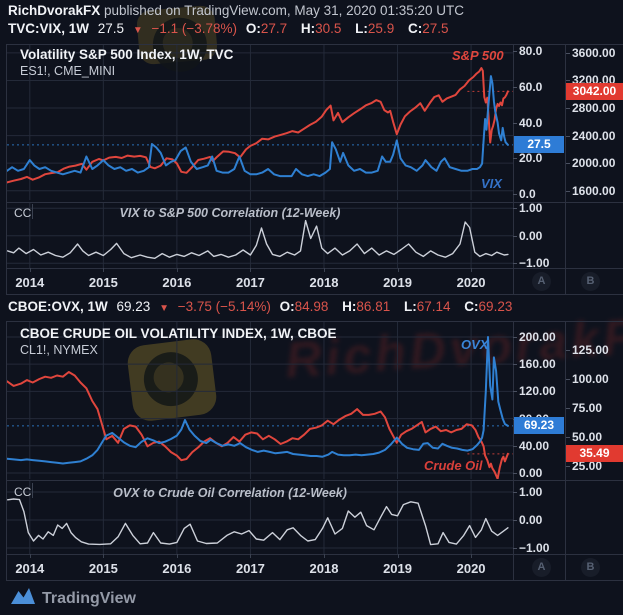 This screenshot has width=623, height=615. What do you see at coordinates (527, 122) in the screenshot?
I see `price-tick-label: 40.0` at bounding box center [527, 122].